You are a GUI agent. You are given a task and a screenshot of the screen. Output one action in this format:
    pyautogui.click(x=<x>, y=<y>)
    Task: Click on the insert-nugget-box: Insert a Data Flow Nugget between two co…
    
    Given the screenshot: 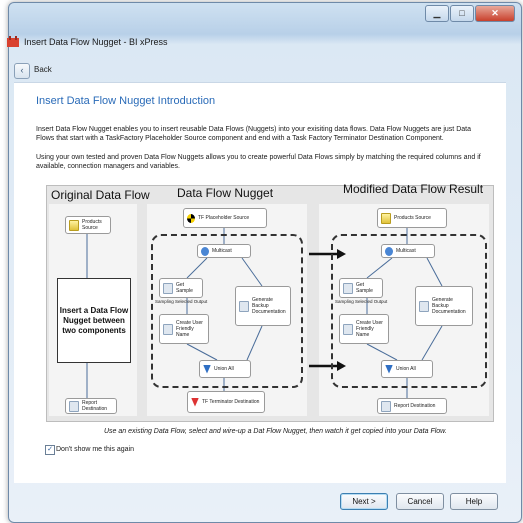 What is the action you would take?
    pyautogui.click(x=94, y=320)
    